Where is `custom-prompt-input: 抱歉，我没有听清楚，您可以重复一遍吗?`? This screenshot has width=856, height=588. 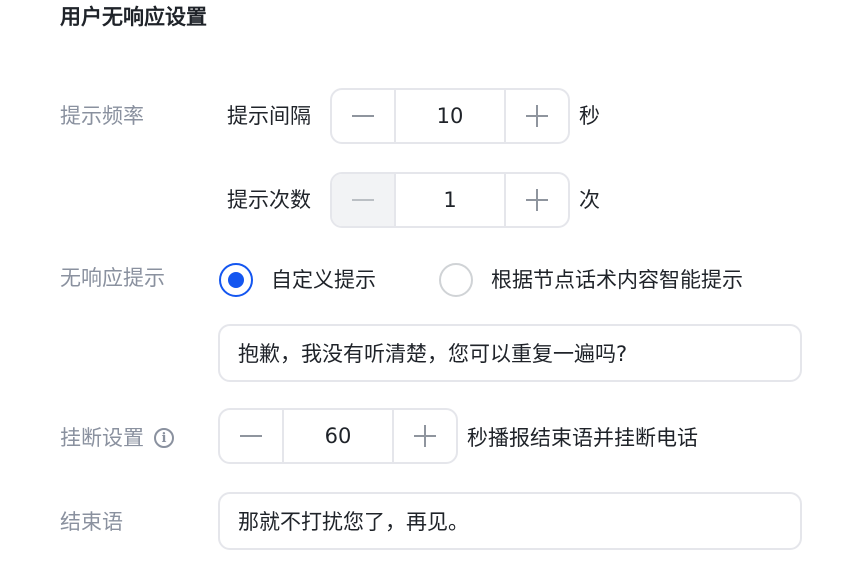 custom-prompt-input: 抱歉，我没有听清楚，您可以重复一遍吗? is located at coordinates (510, 353).